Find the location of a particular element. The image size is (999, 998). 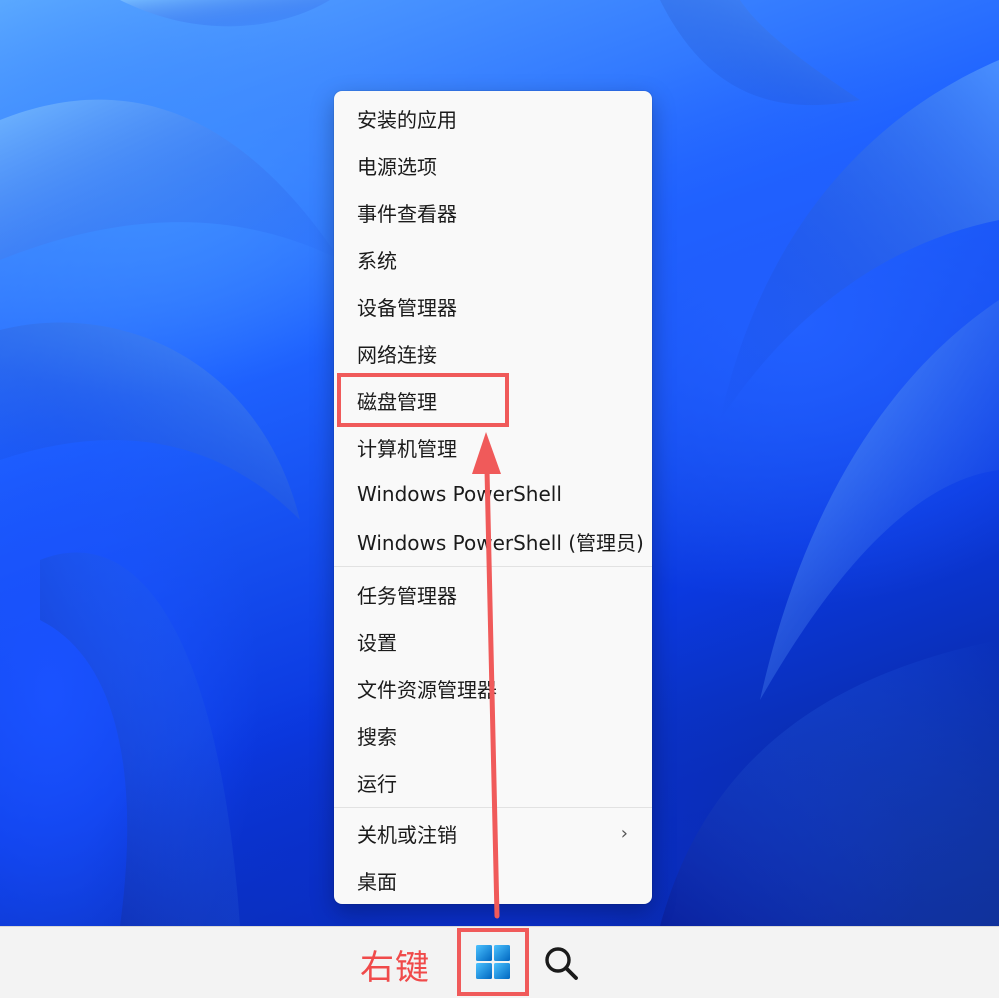

menu-item-label: 事件查看器 is located at coordinates (407, 213).